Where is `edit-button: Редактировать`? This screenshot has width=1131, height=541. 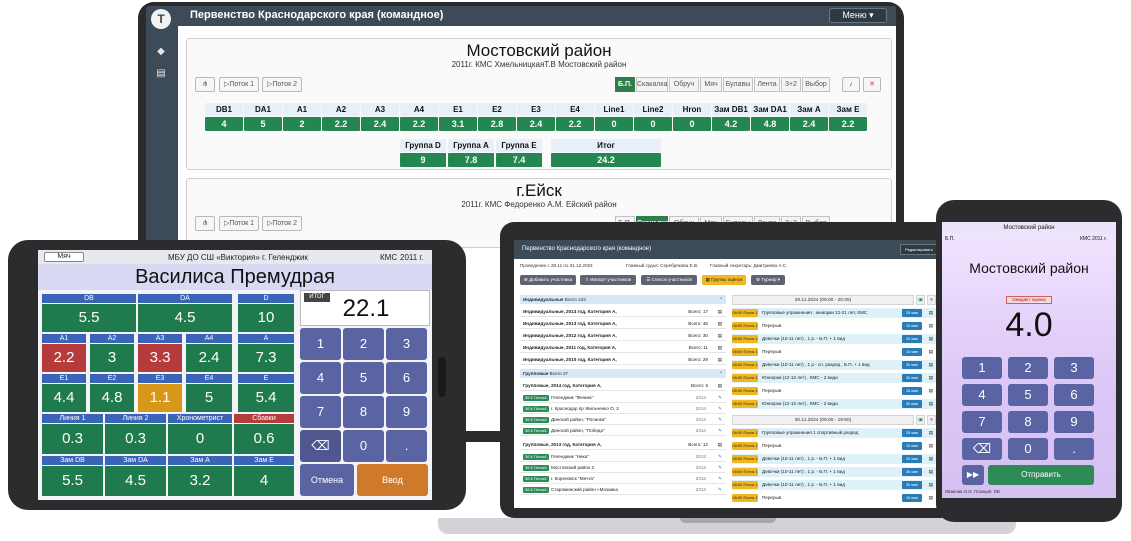
edit-button: Редактировать is located at coordinates (919, 249).